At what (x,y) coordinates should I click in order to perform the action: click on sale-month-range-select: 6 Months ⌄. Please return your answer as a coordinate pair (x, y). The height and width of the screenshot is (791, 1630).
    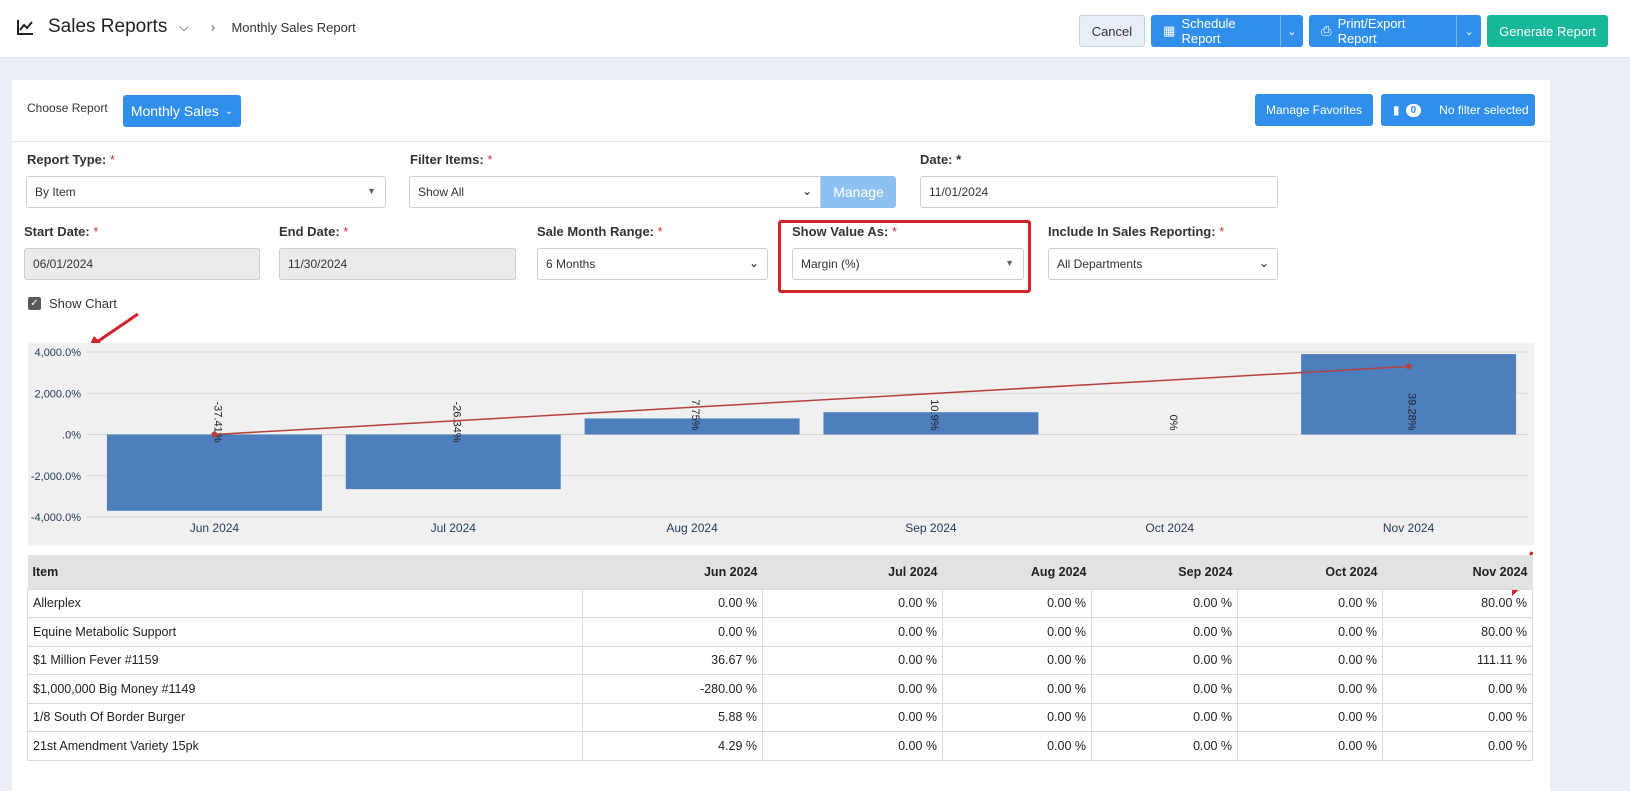
    Looking at the image, I should click on (652, 264).